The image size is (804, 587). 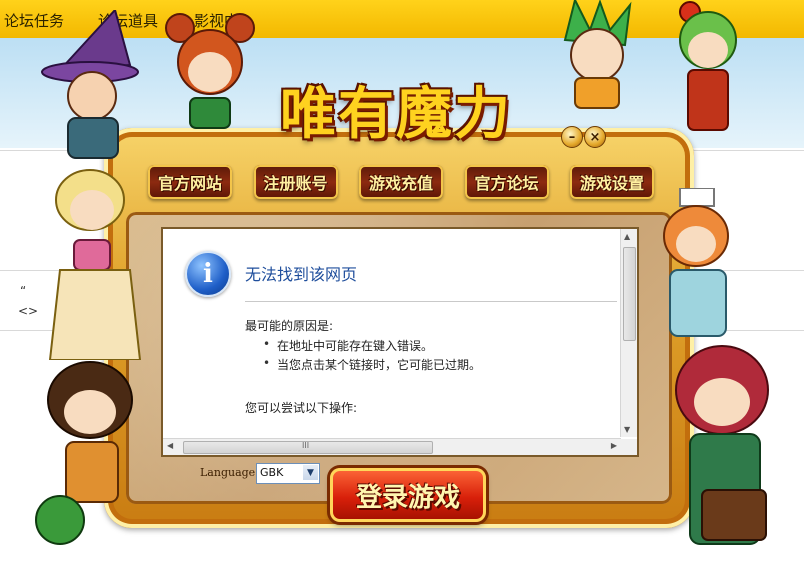 What do you see at coordinates (431, 301) in the screenshot?
I see `error-divider` at bounding box center [431, 301].